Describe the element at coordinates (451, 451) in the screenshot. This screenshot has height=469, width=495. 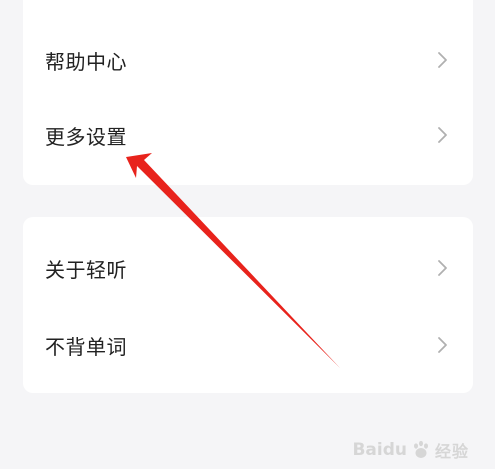
I see `watermark-suffix: 经验` at that location.